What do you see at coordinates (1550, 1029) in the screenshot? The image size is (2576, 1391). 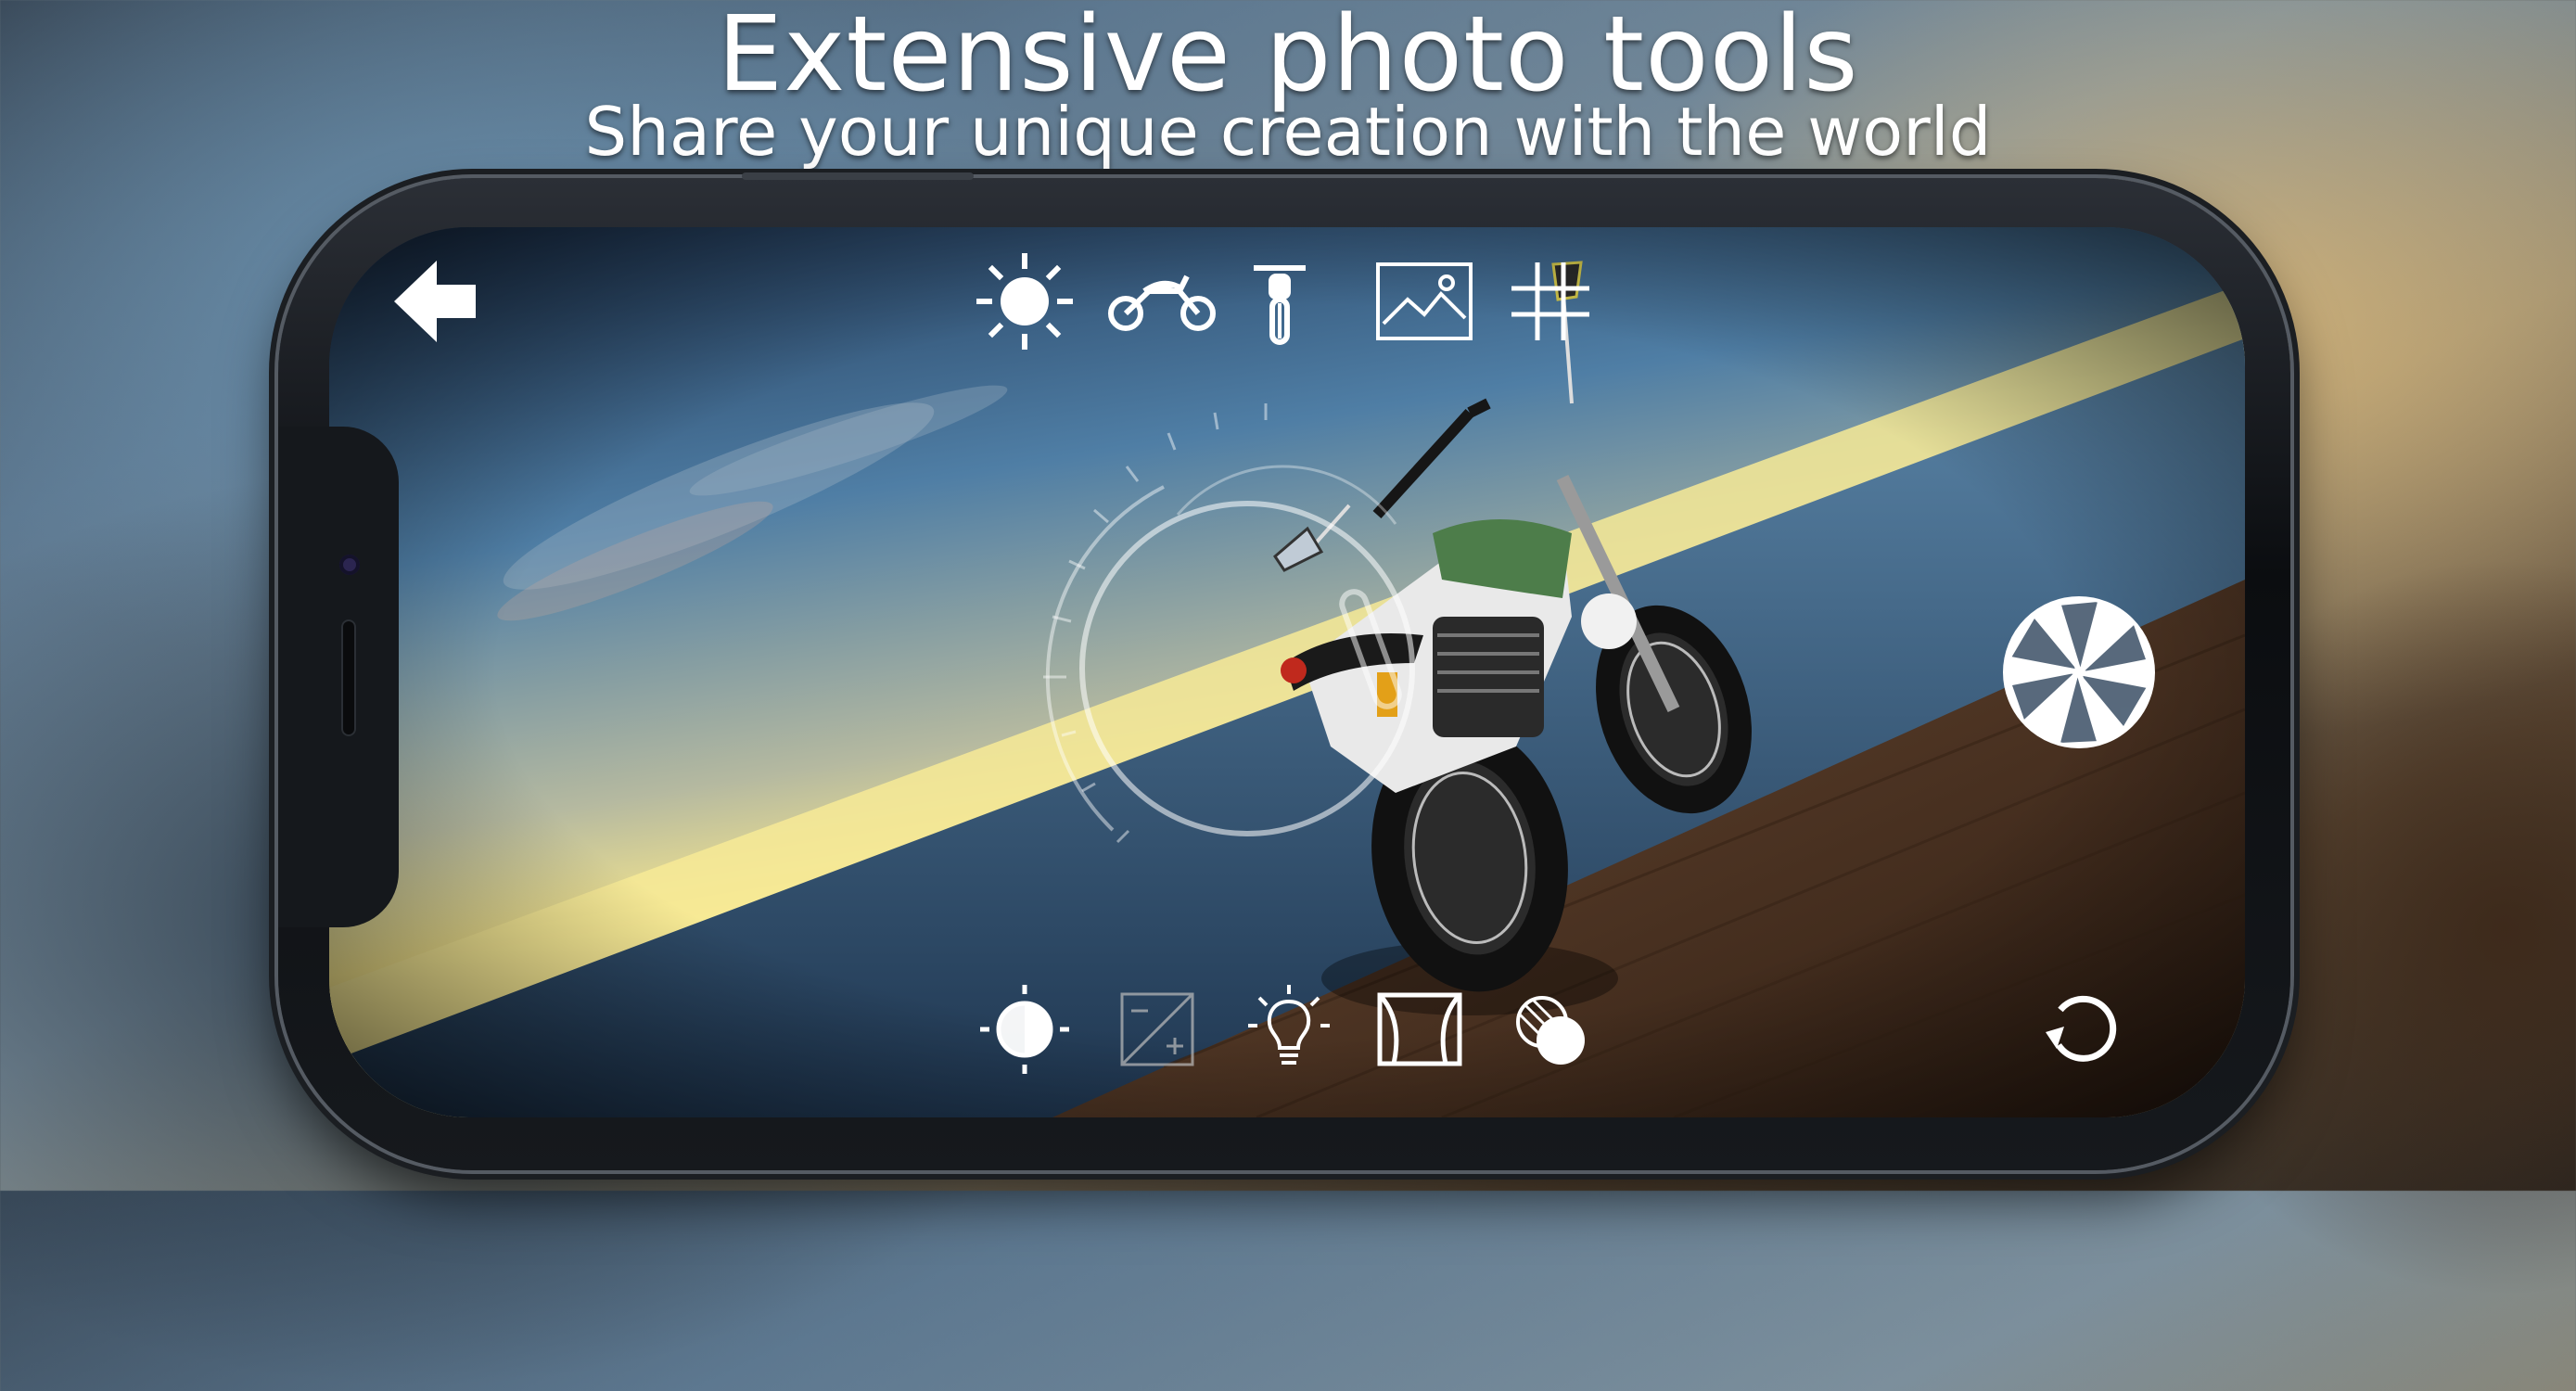 I see `color-filter-icon` at bounding box center [1550, 1029].